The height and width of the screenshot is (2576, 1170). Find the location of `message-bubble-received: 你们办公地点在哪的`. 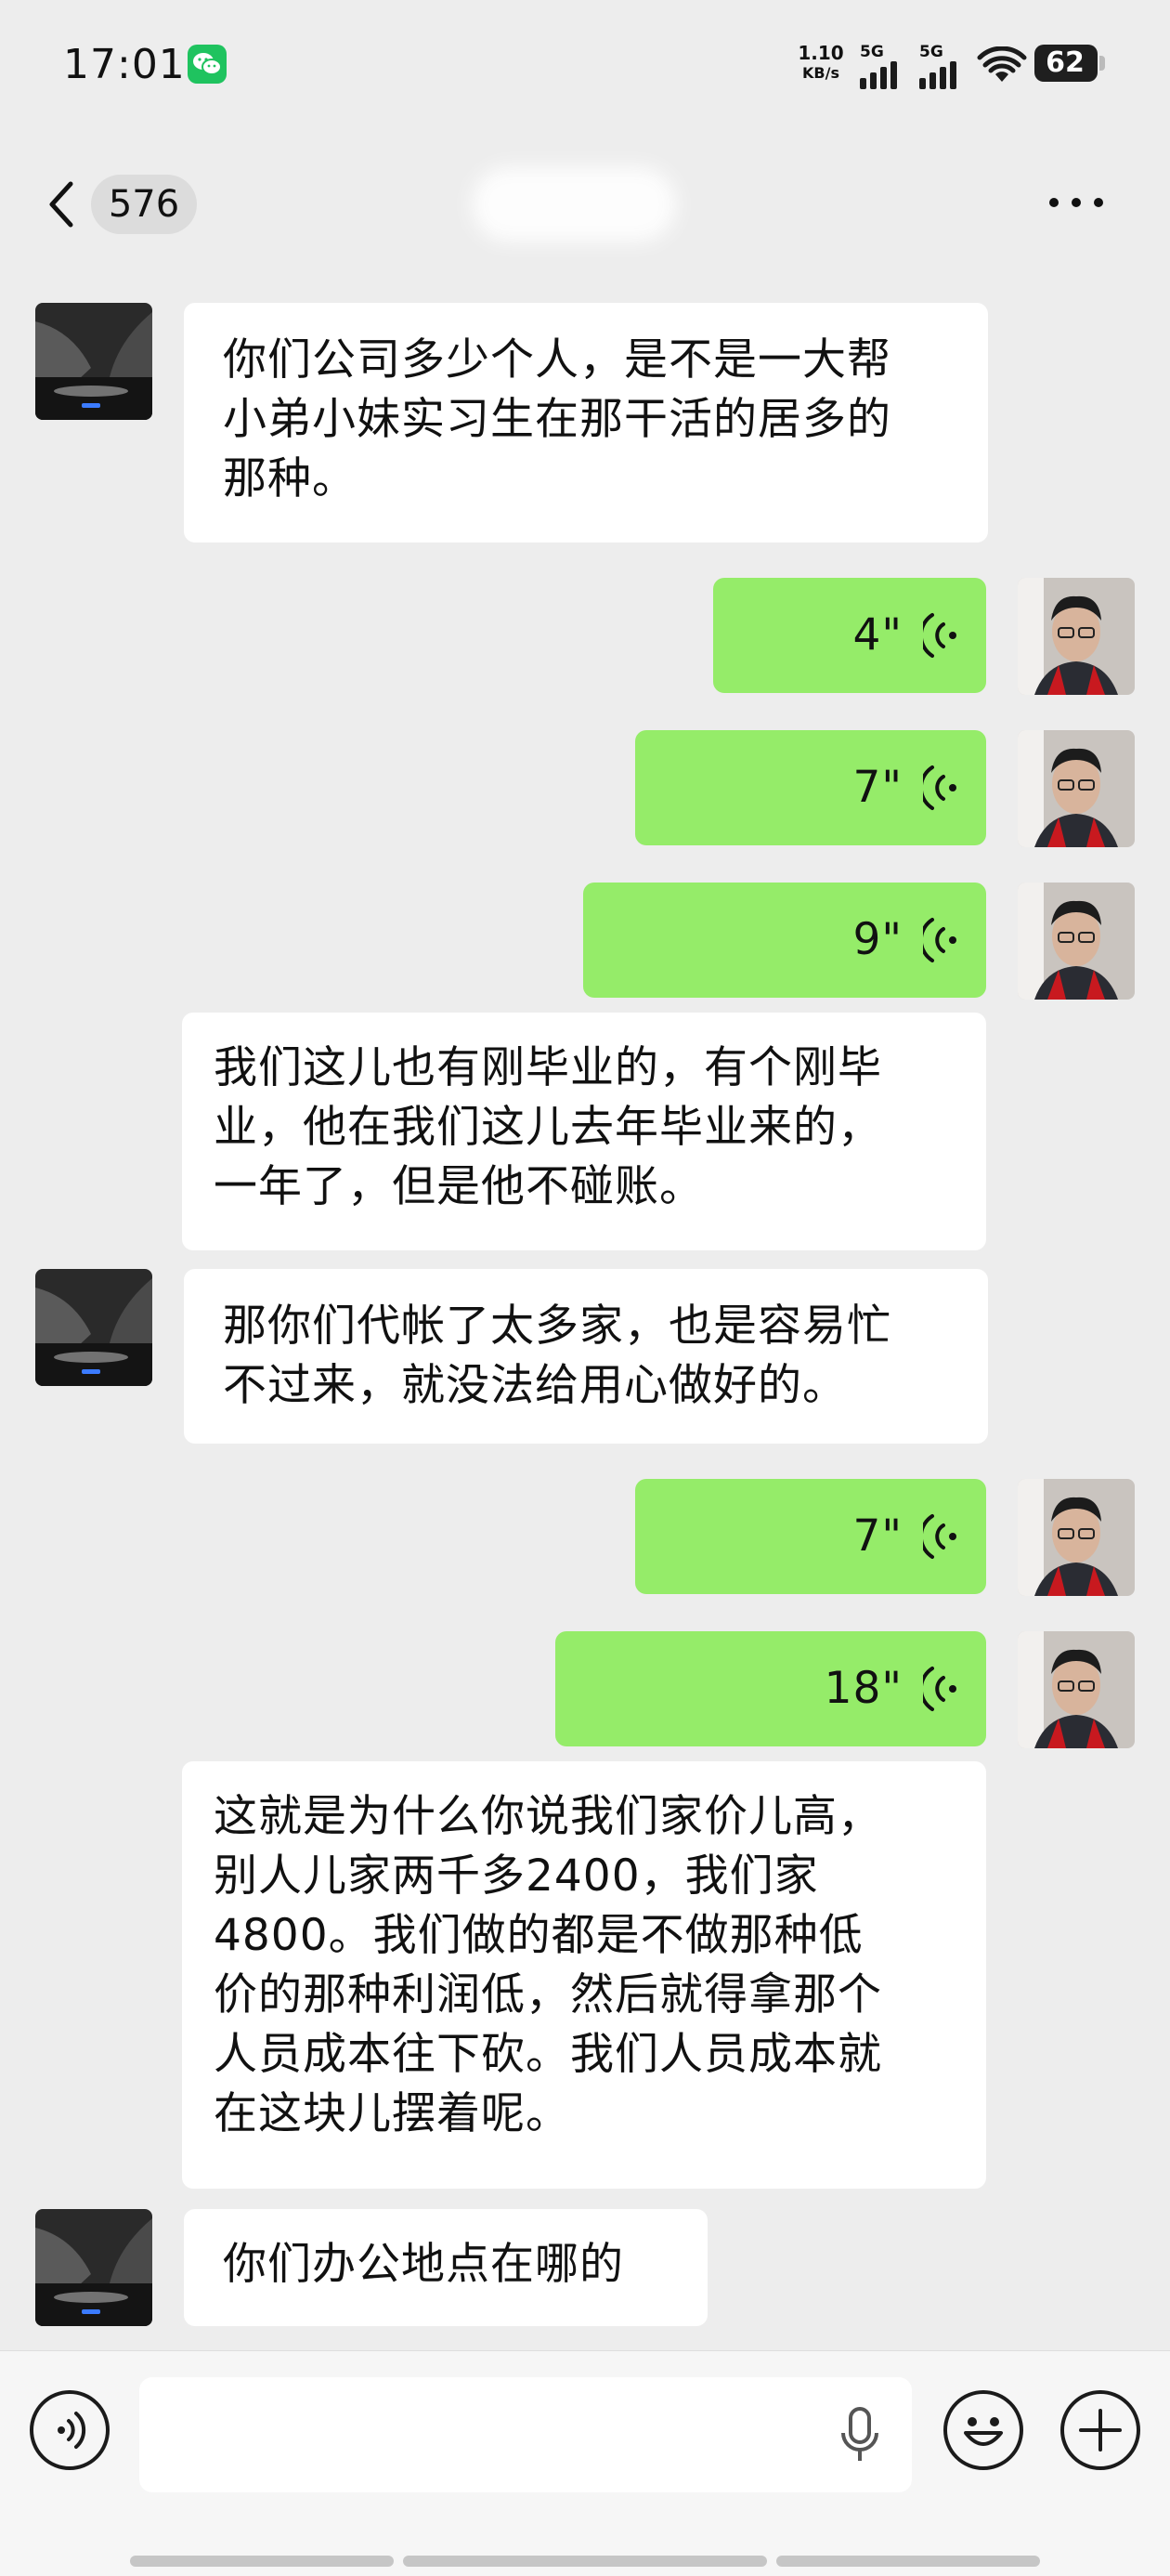

message-bubble-received: 你们办公地点在哪的 is located at coordinates (446, 2267).